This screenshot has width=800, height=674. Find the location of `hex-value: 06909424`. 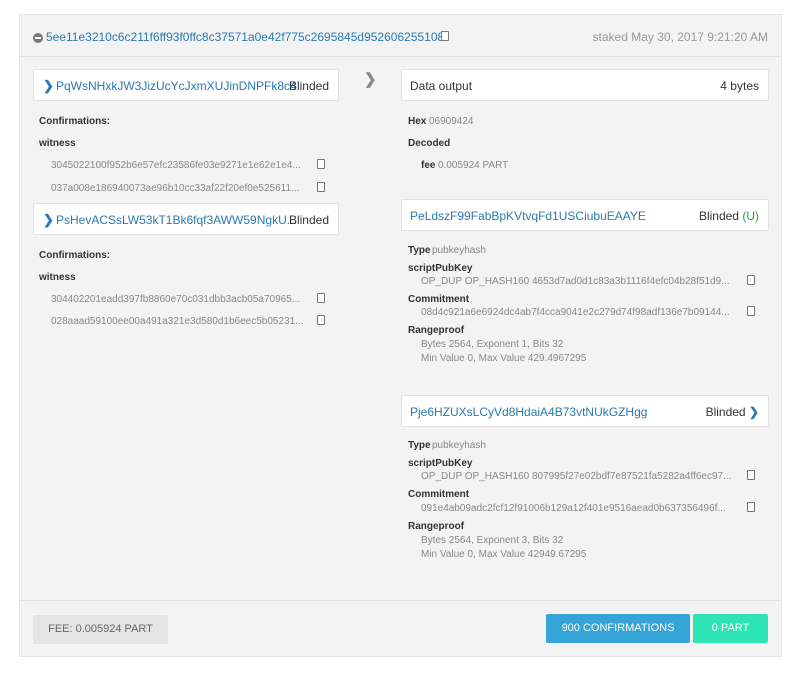

hex-value: 06909424 is located at coordinates (451, 121).